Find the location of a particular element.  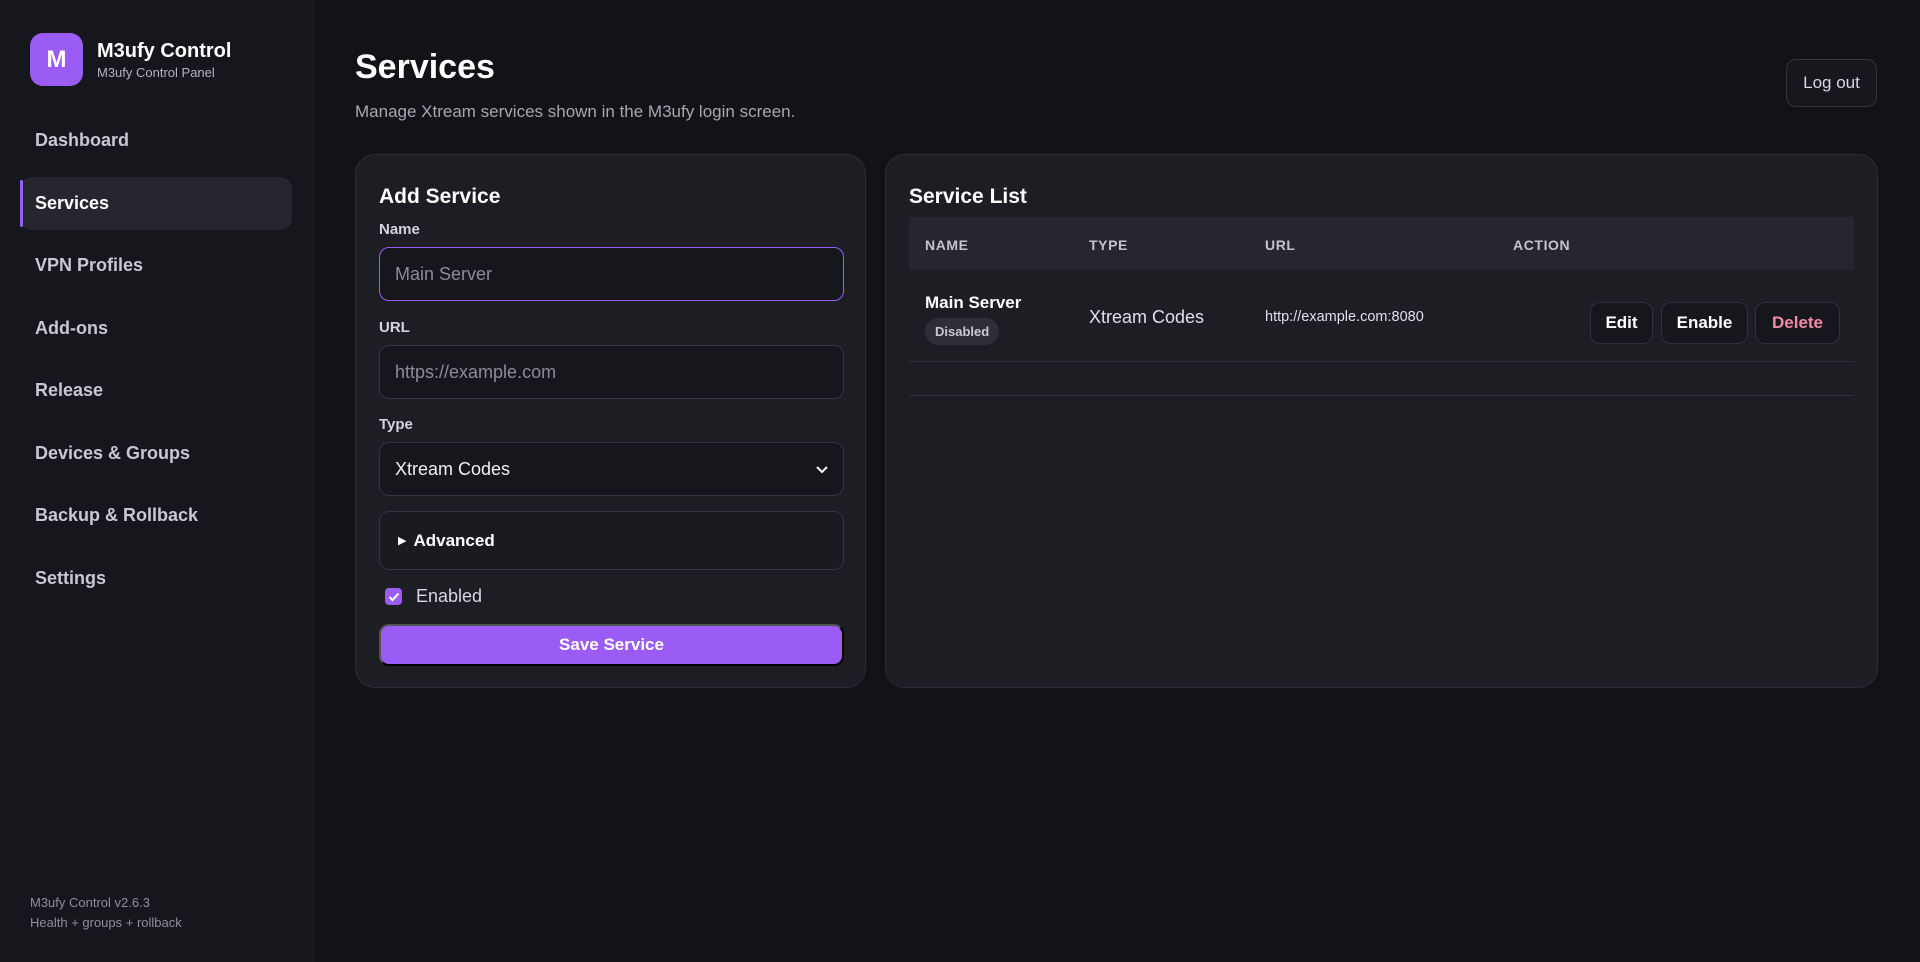

enable-button: Enable is located at coordinates (1704, 323).